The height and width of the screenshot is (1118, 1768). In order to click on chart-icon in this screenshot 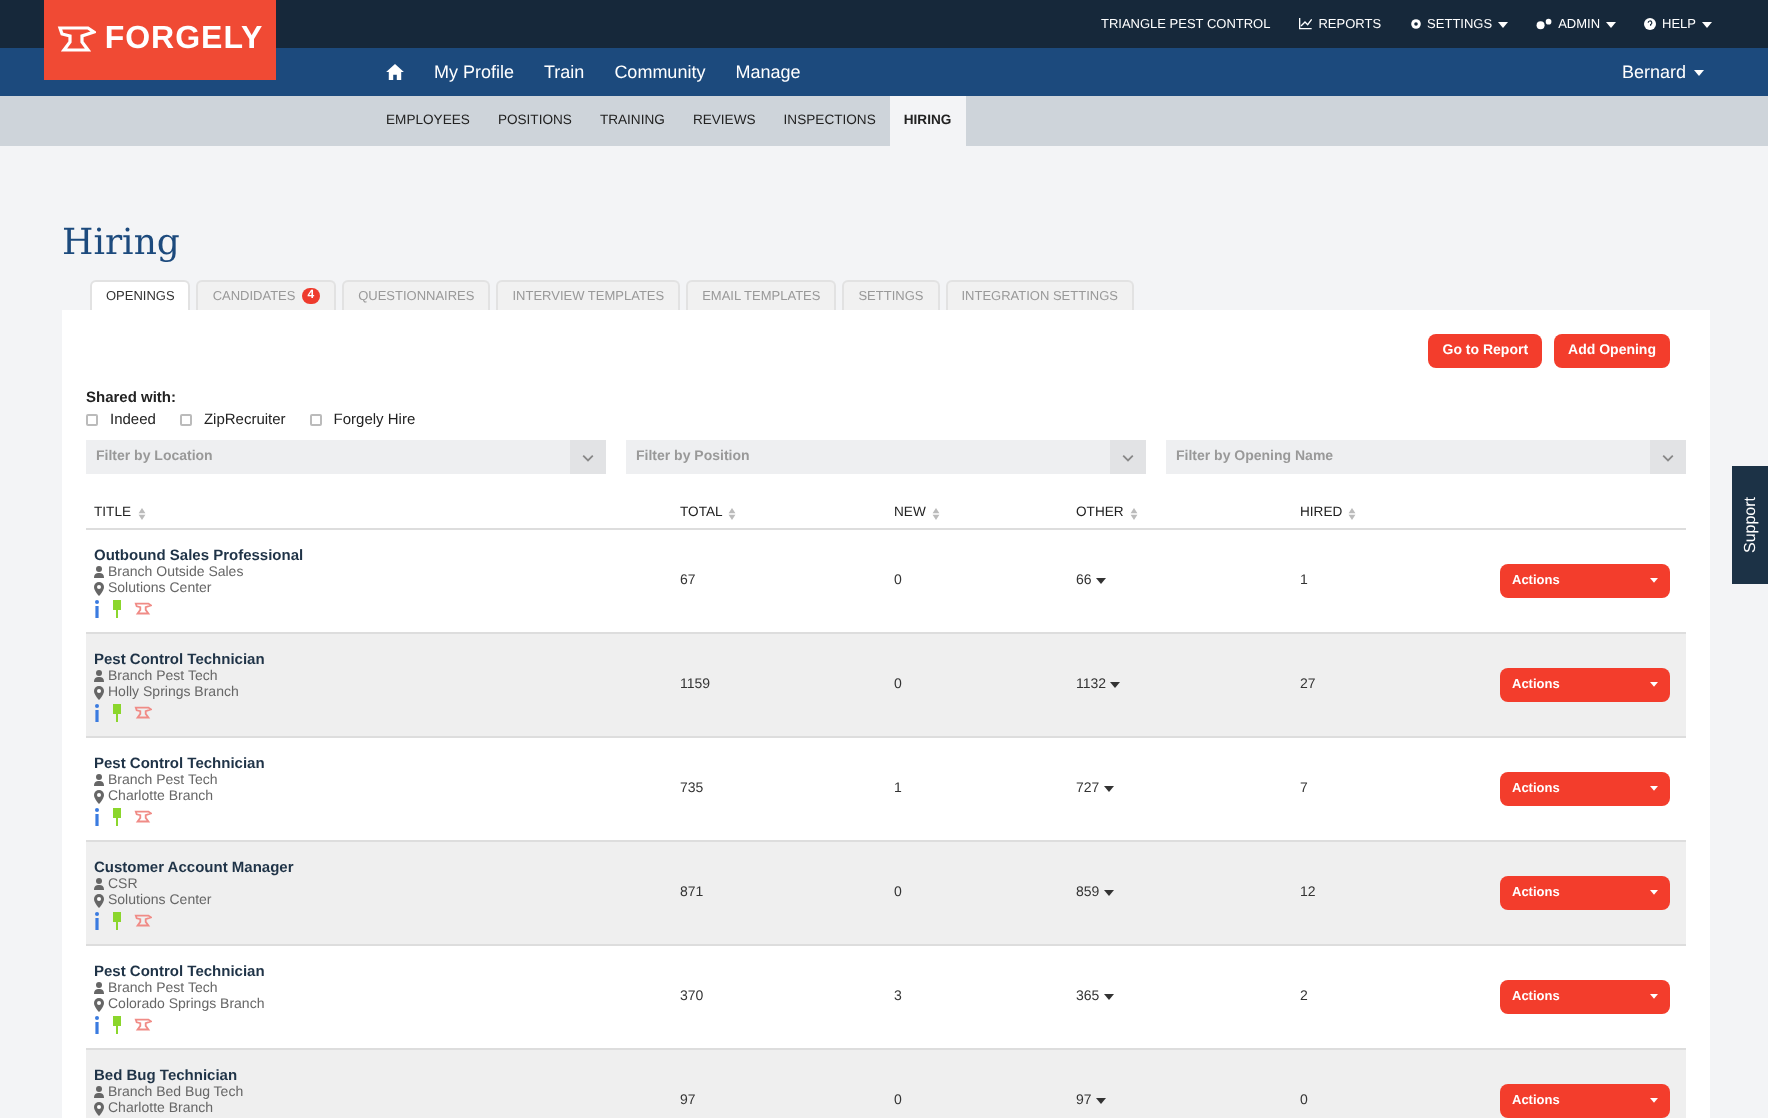, I will do `click(1305, 24)`.